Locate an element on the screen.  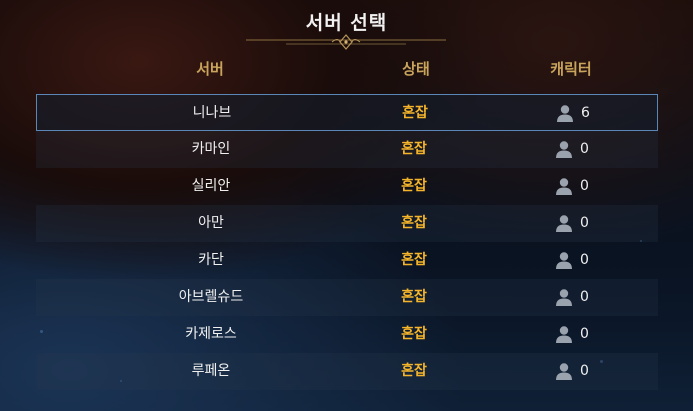
server-row: 카마인 혼잡 0 is located at coordinates (347, 149).